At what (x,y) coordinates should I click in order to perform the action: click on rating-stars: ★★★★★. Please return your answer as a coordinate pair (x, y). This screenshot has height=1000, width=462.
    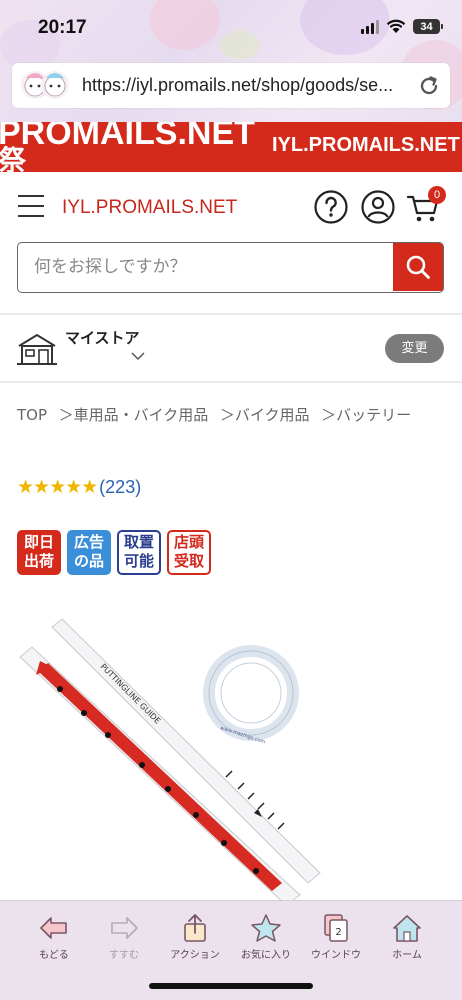
    Looking at the image, I should click on (57, 487).